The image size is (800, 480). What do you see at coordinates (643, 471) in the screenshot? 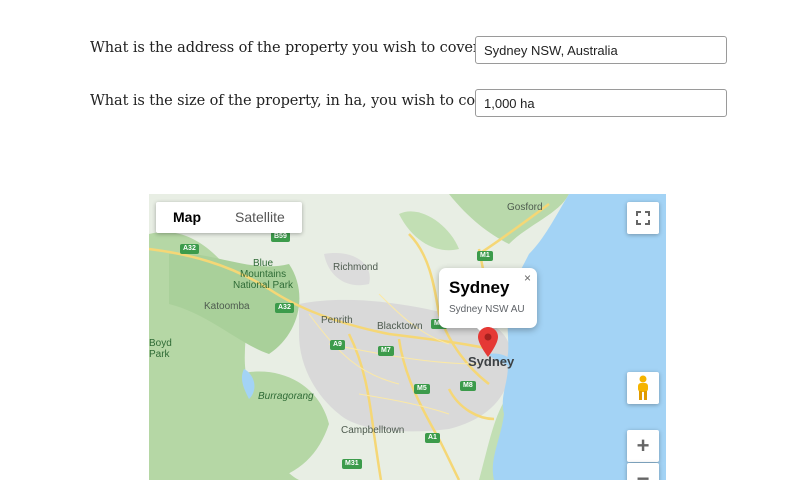
I see `zoom-out-button: −` at bounding box center [643, 471].